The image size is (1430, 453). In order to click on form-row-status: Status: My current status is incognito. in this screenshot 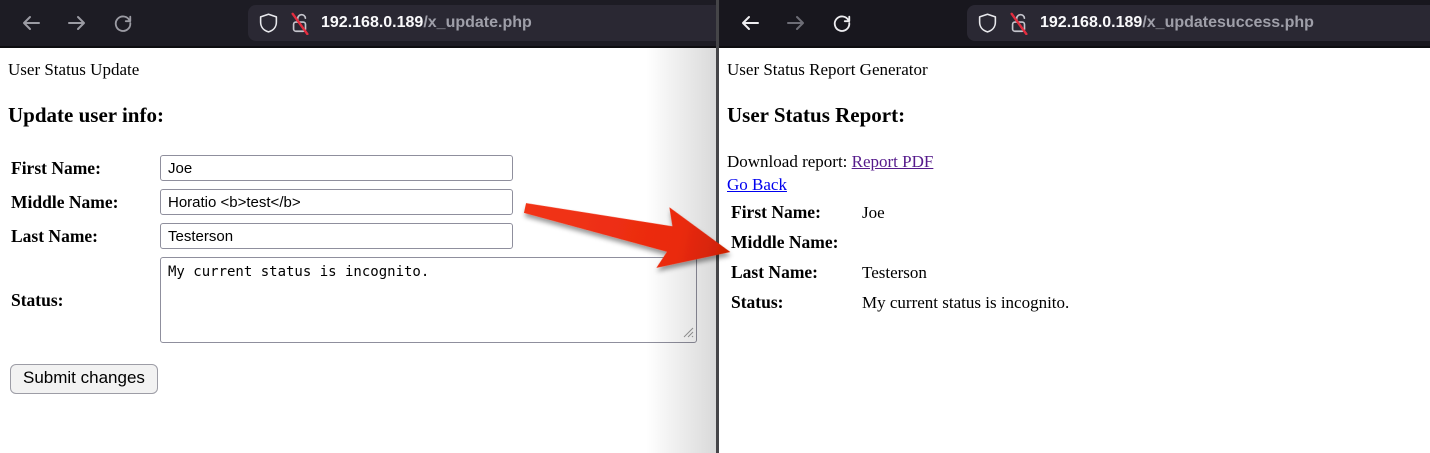, I will do `click(362, 300)`.